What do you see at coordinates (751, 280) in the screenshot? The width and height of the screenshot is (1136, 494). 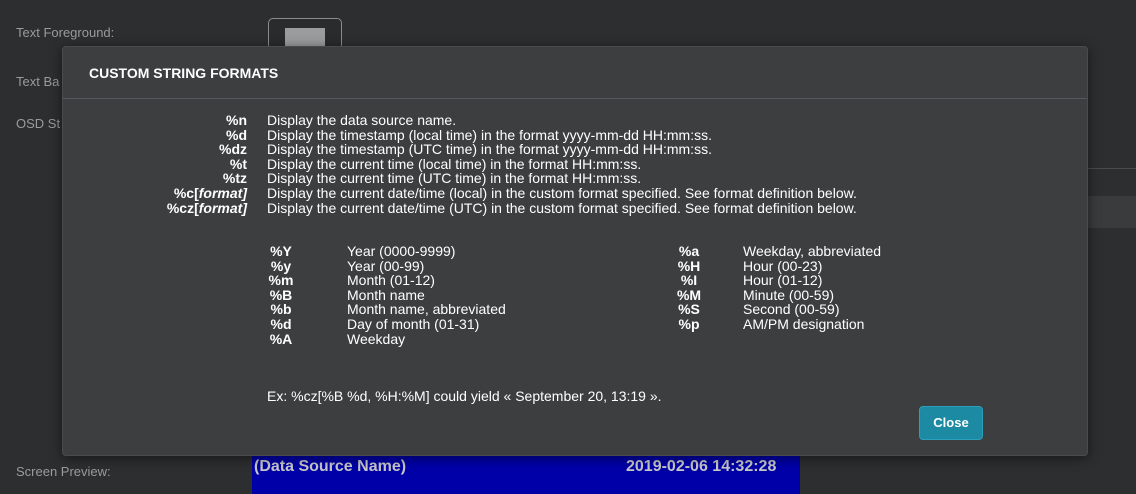 I see `specifier-row: %I Hour (01-12)` at bounding box center [751, 280].